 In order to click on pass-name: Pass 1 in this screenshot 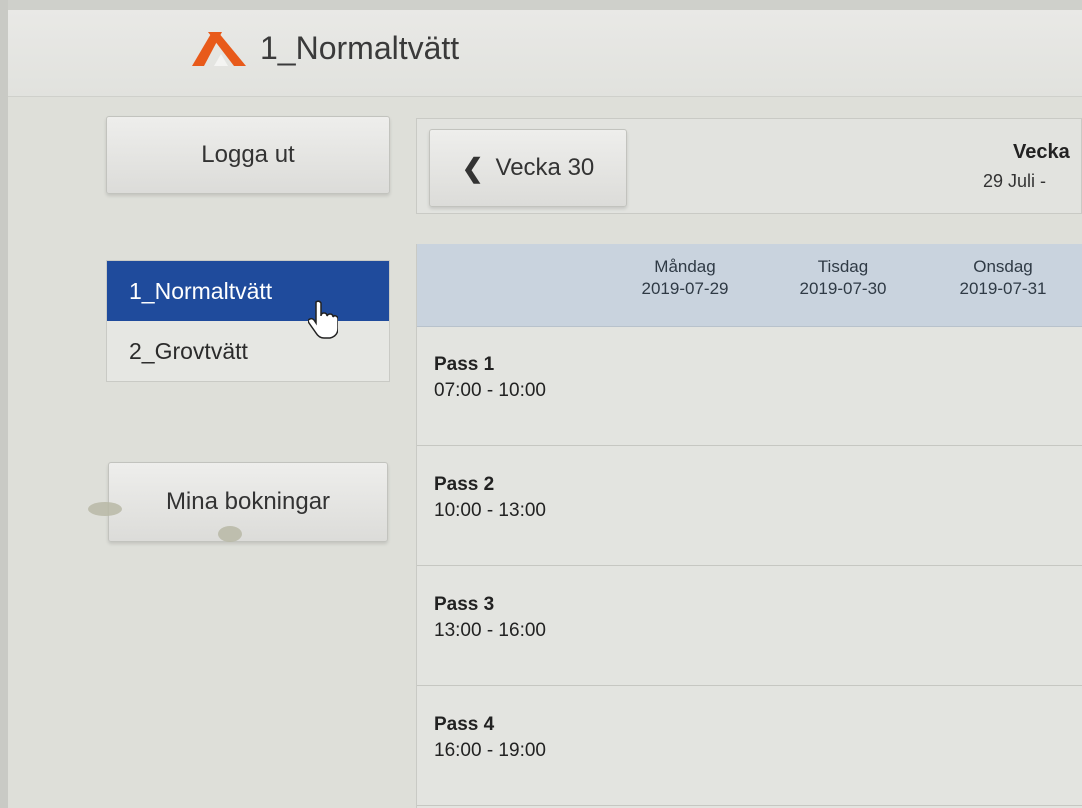, I will do `click(464, 364)`.